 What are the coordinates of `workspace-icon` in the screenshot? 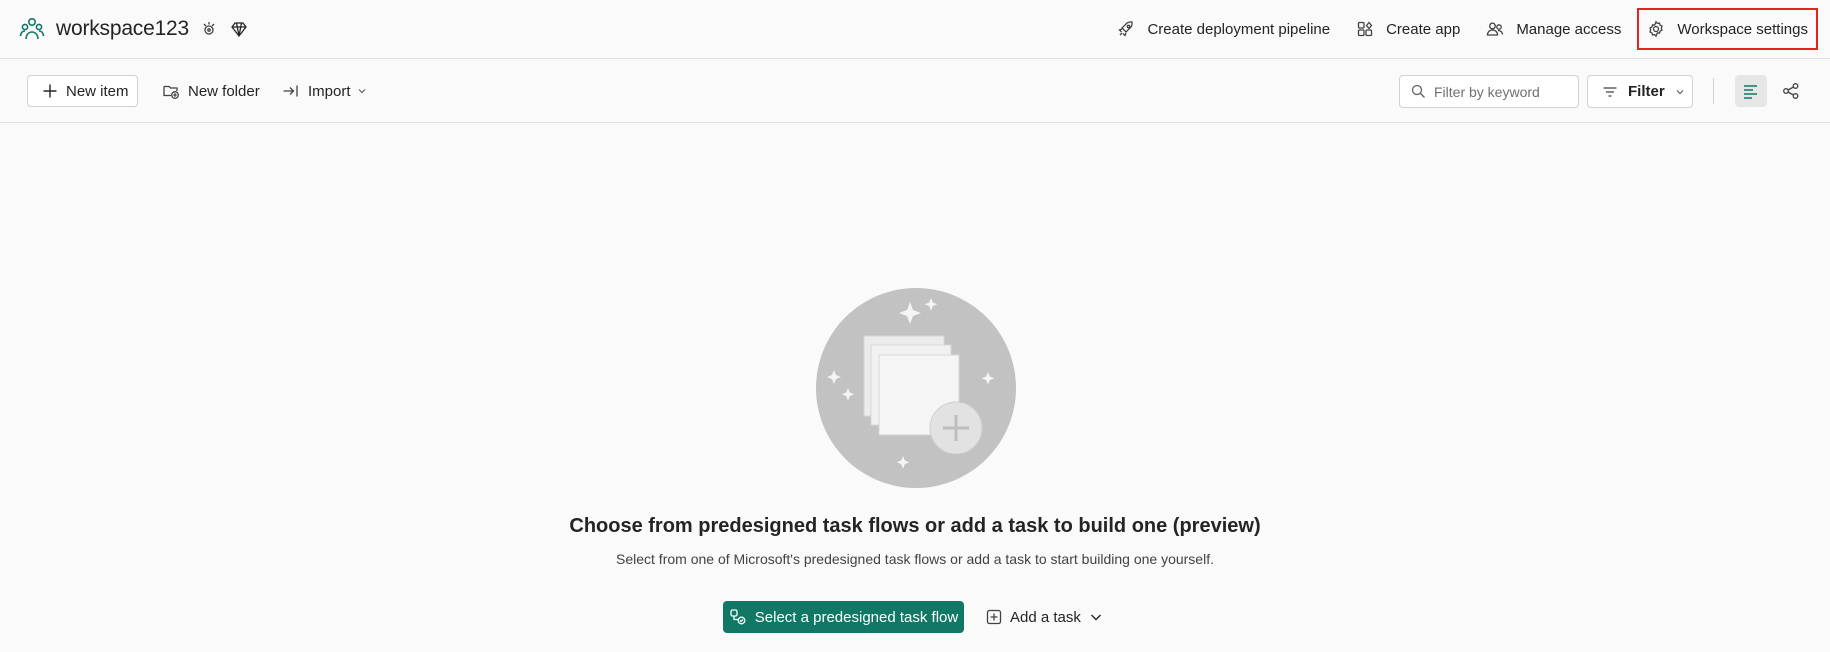 It's located at (32, 28).